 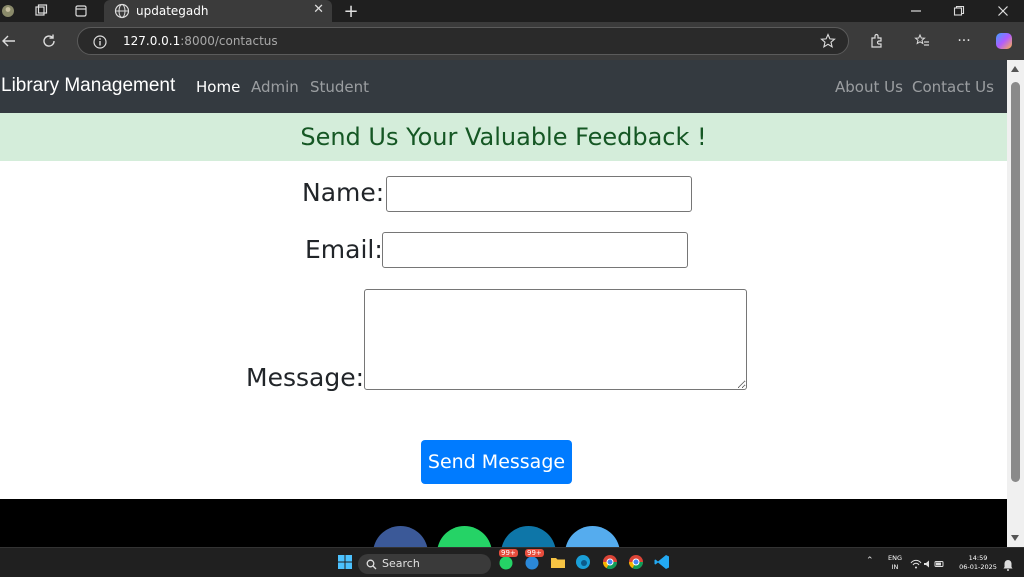 I want to click on url-text: 127.0.0.1:8000/contactus, so click(x=200, y=41).